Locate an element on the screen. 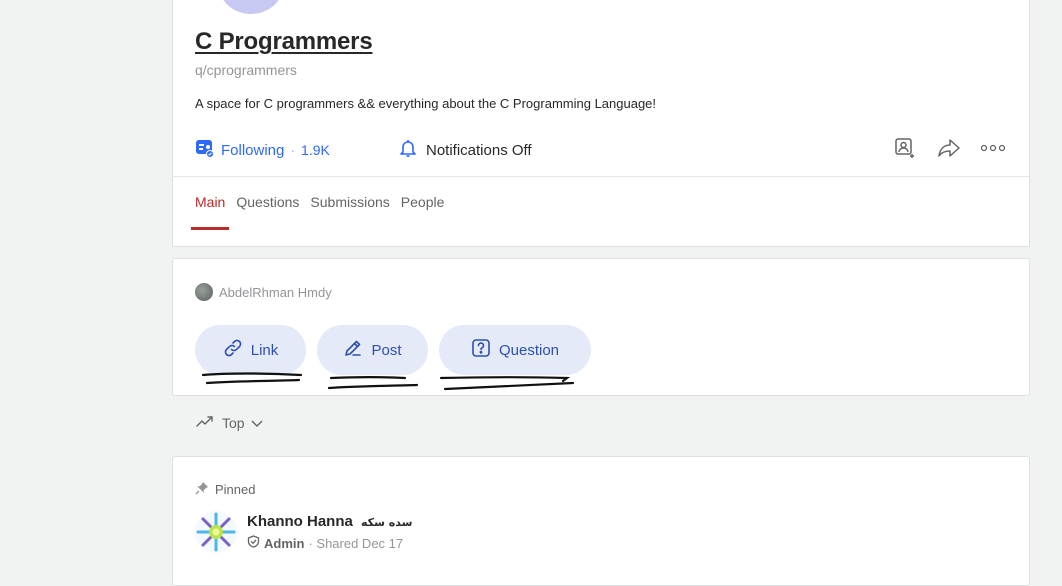 The image size is (1062, 586). following-button: Following · 1.9K is located at coordinates (262, 150).